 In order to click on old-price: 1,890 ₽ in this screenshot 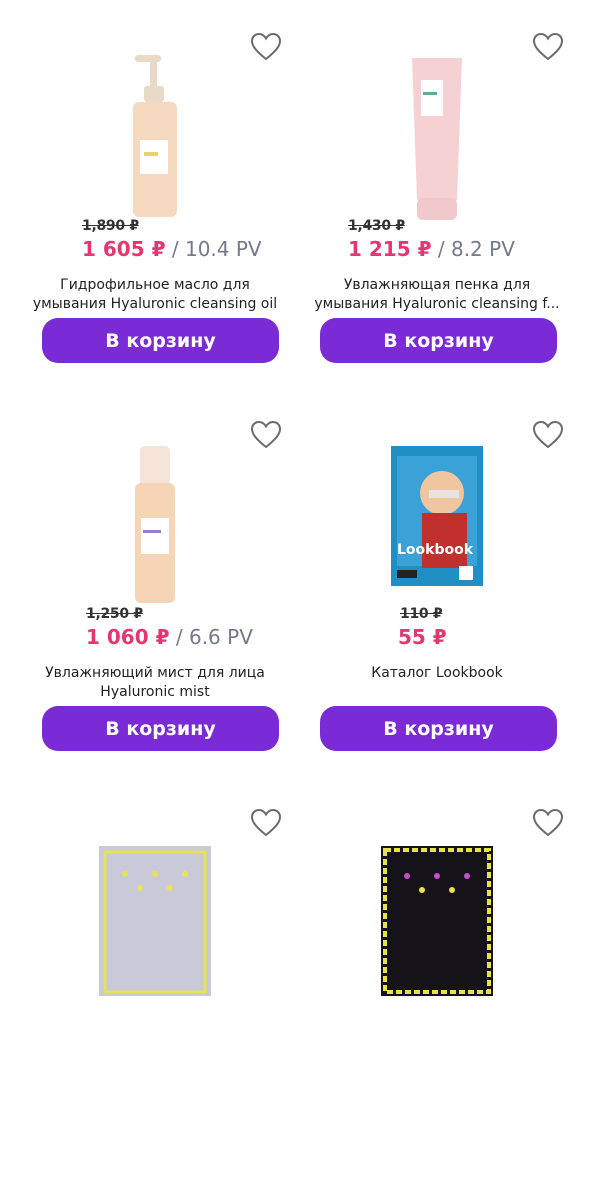, I will do `click(110, 226)`.